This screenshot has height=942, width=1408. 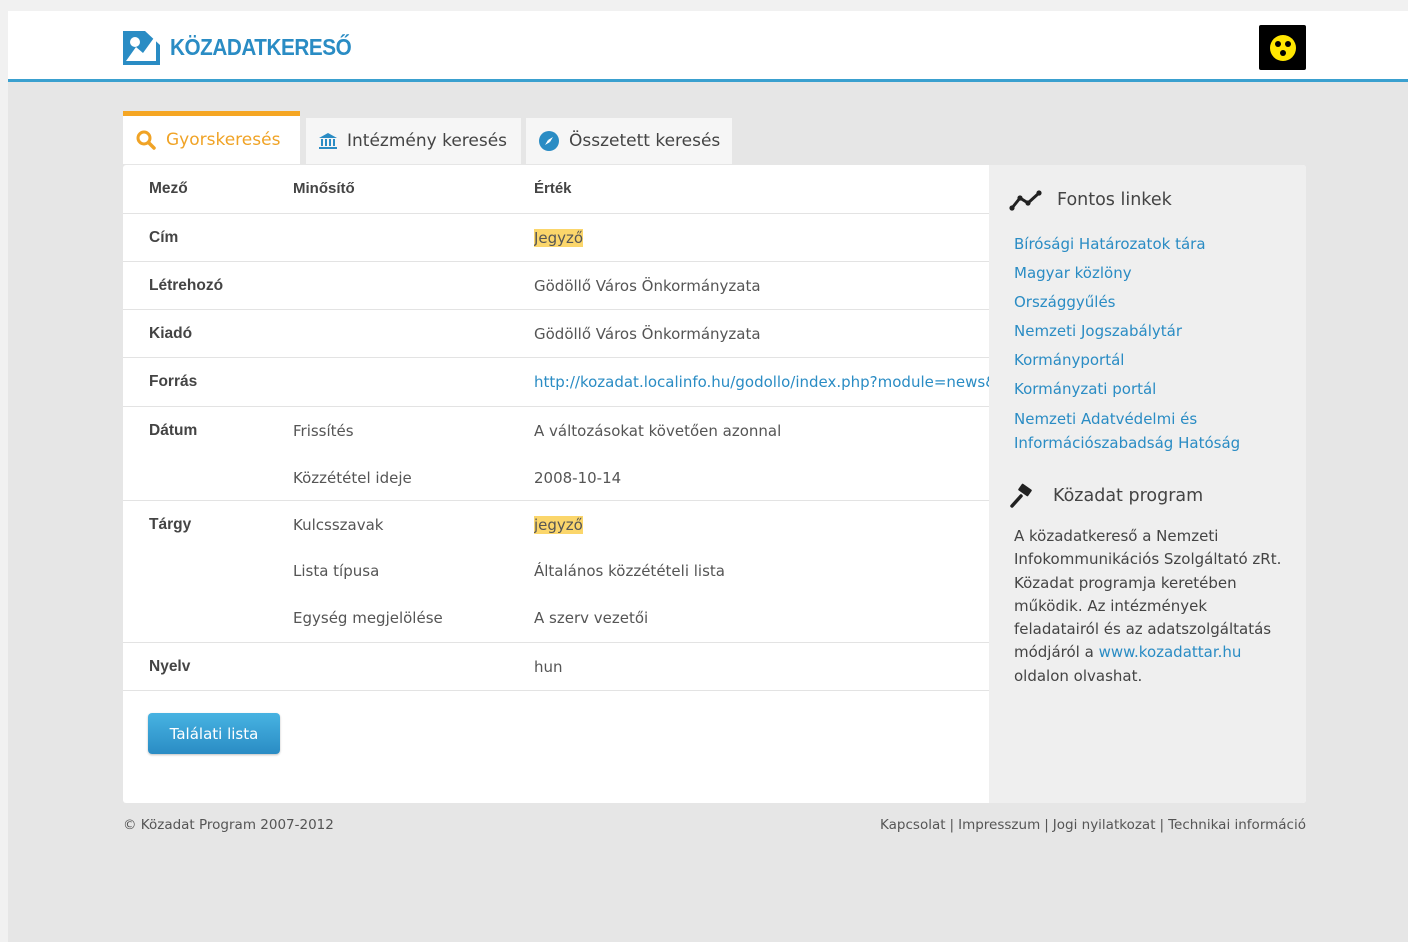 I want to click on gavel-icon, so click(x=1024, y=496).